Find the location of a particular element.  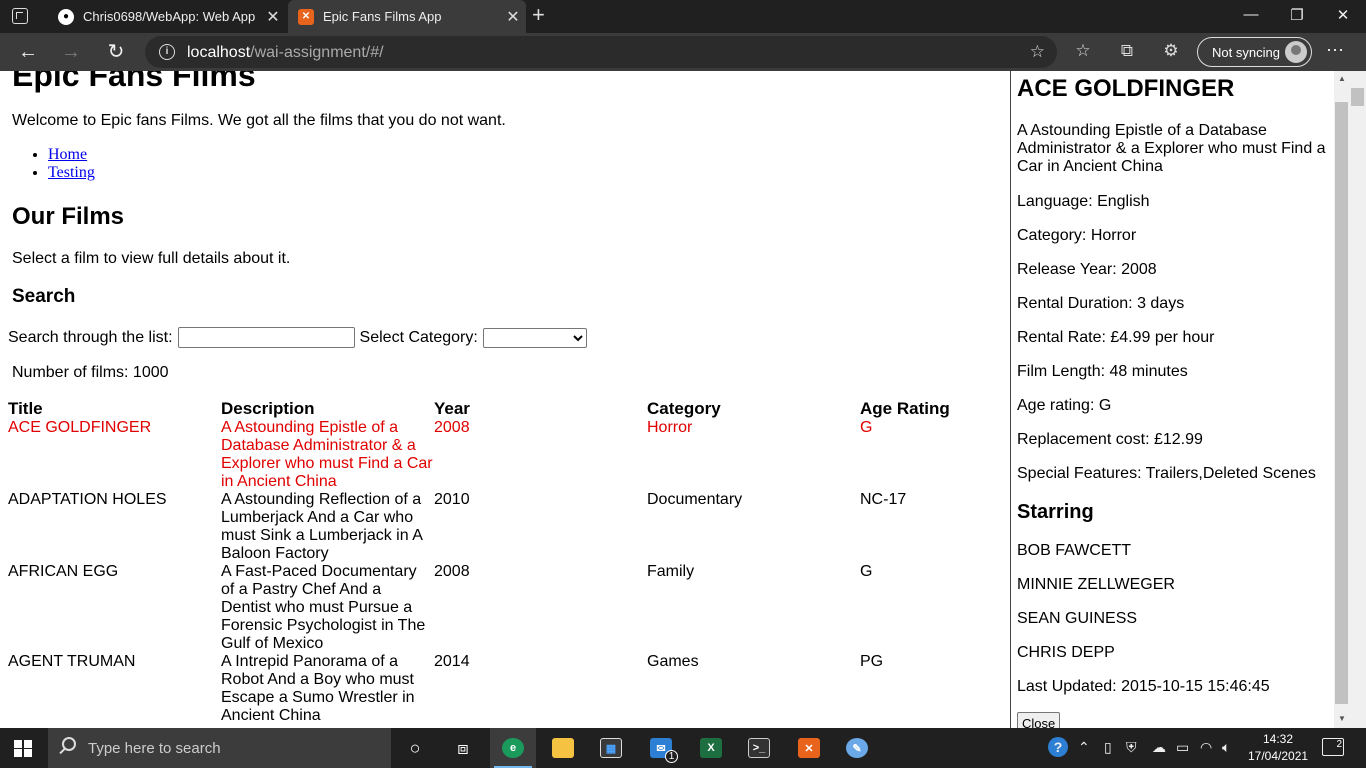

close-window-button: ✕ is located at coordinates (1343, 15).